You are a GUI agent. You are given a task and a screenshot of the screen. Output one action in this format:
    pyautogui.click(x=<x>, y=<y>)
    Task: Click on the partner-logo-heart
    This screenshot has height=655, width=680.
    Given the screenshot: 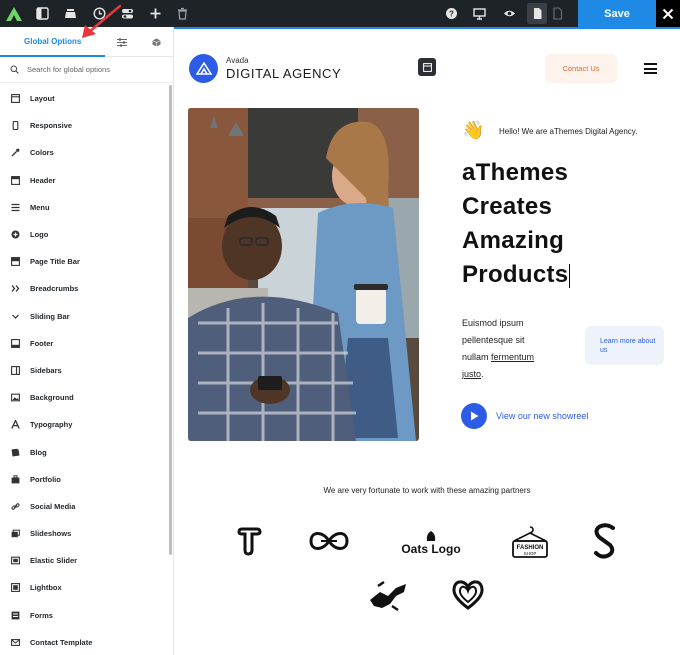 What is the action you would take?
    pyautogui.click(x=468, y=595)
    